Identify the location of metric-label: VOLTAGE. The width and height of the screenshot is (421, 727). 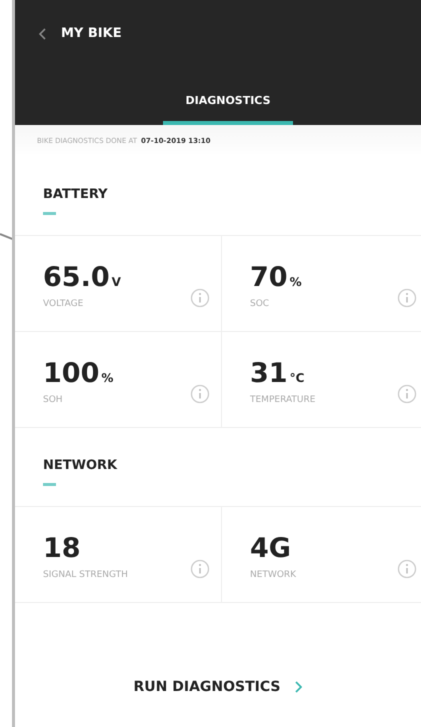
(63, 304).